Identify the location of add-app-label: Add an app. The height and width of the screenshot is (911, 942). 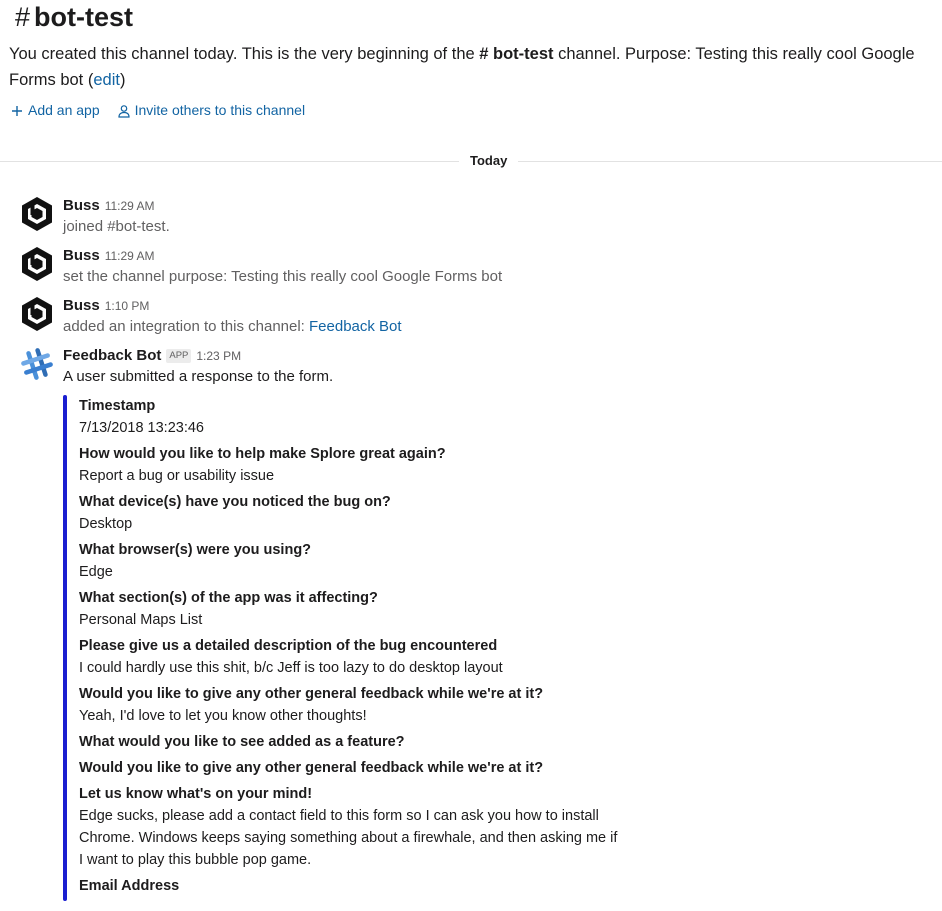
(64, 110).